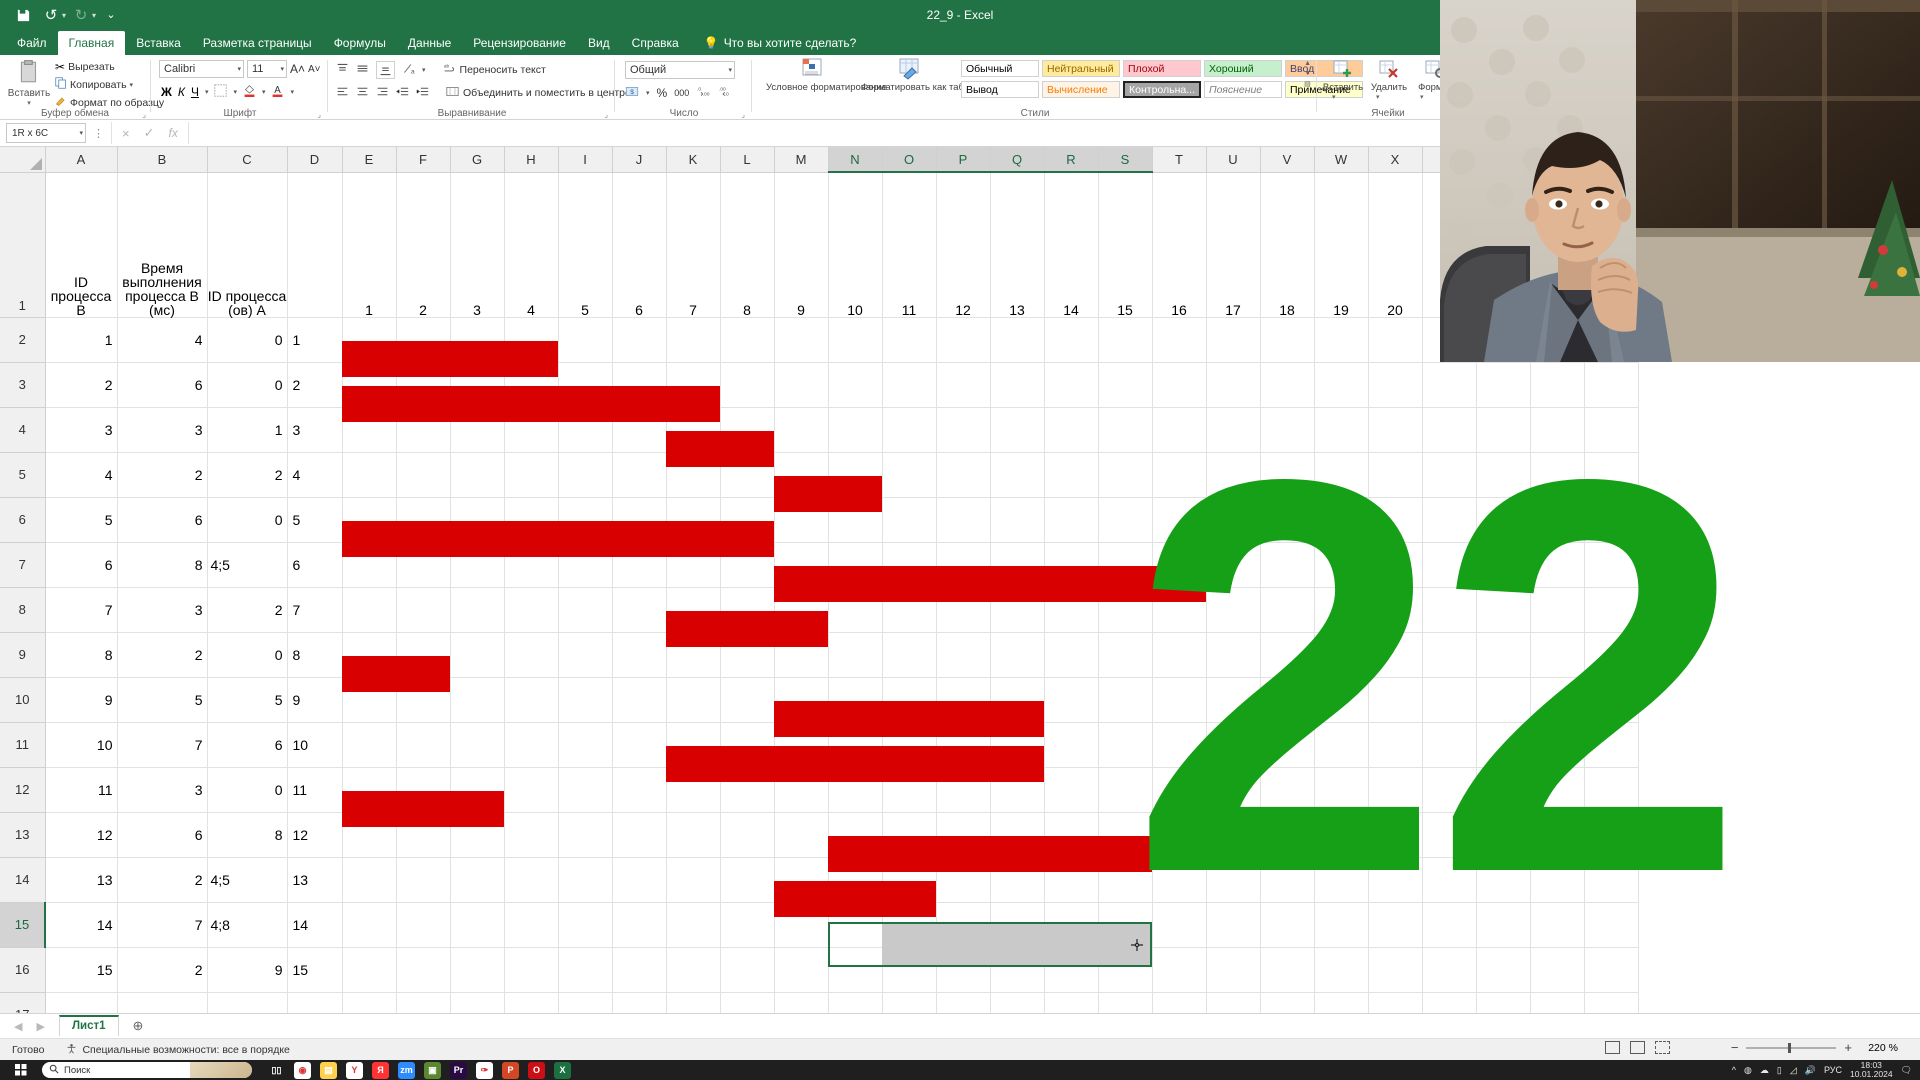 The width and height of the screenshot is (1920, 1080). I want to click on cell-C5: 2, so click(247, 475).